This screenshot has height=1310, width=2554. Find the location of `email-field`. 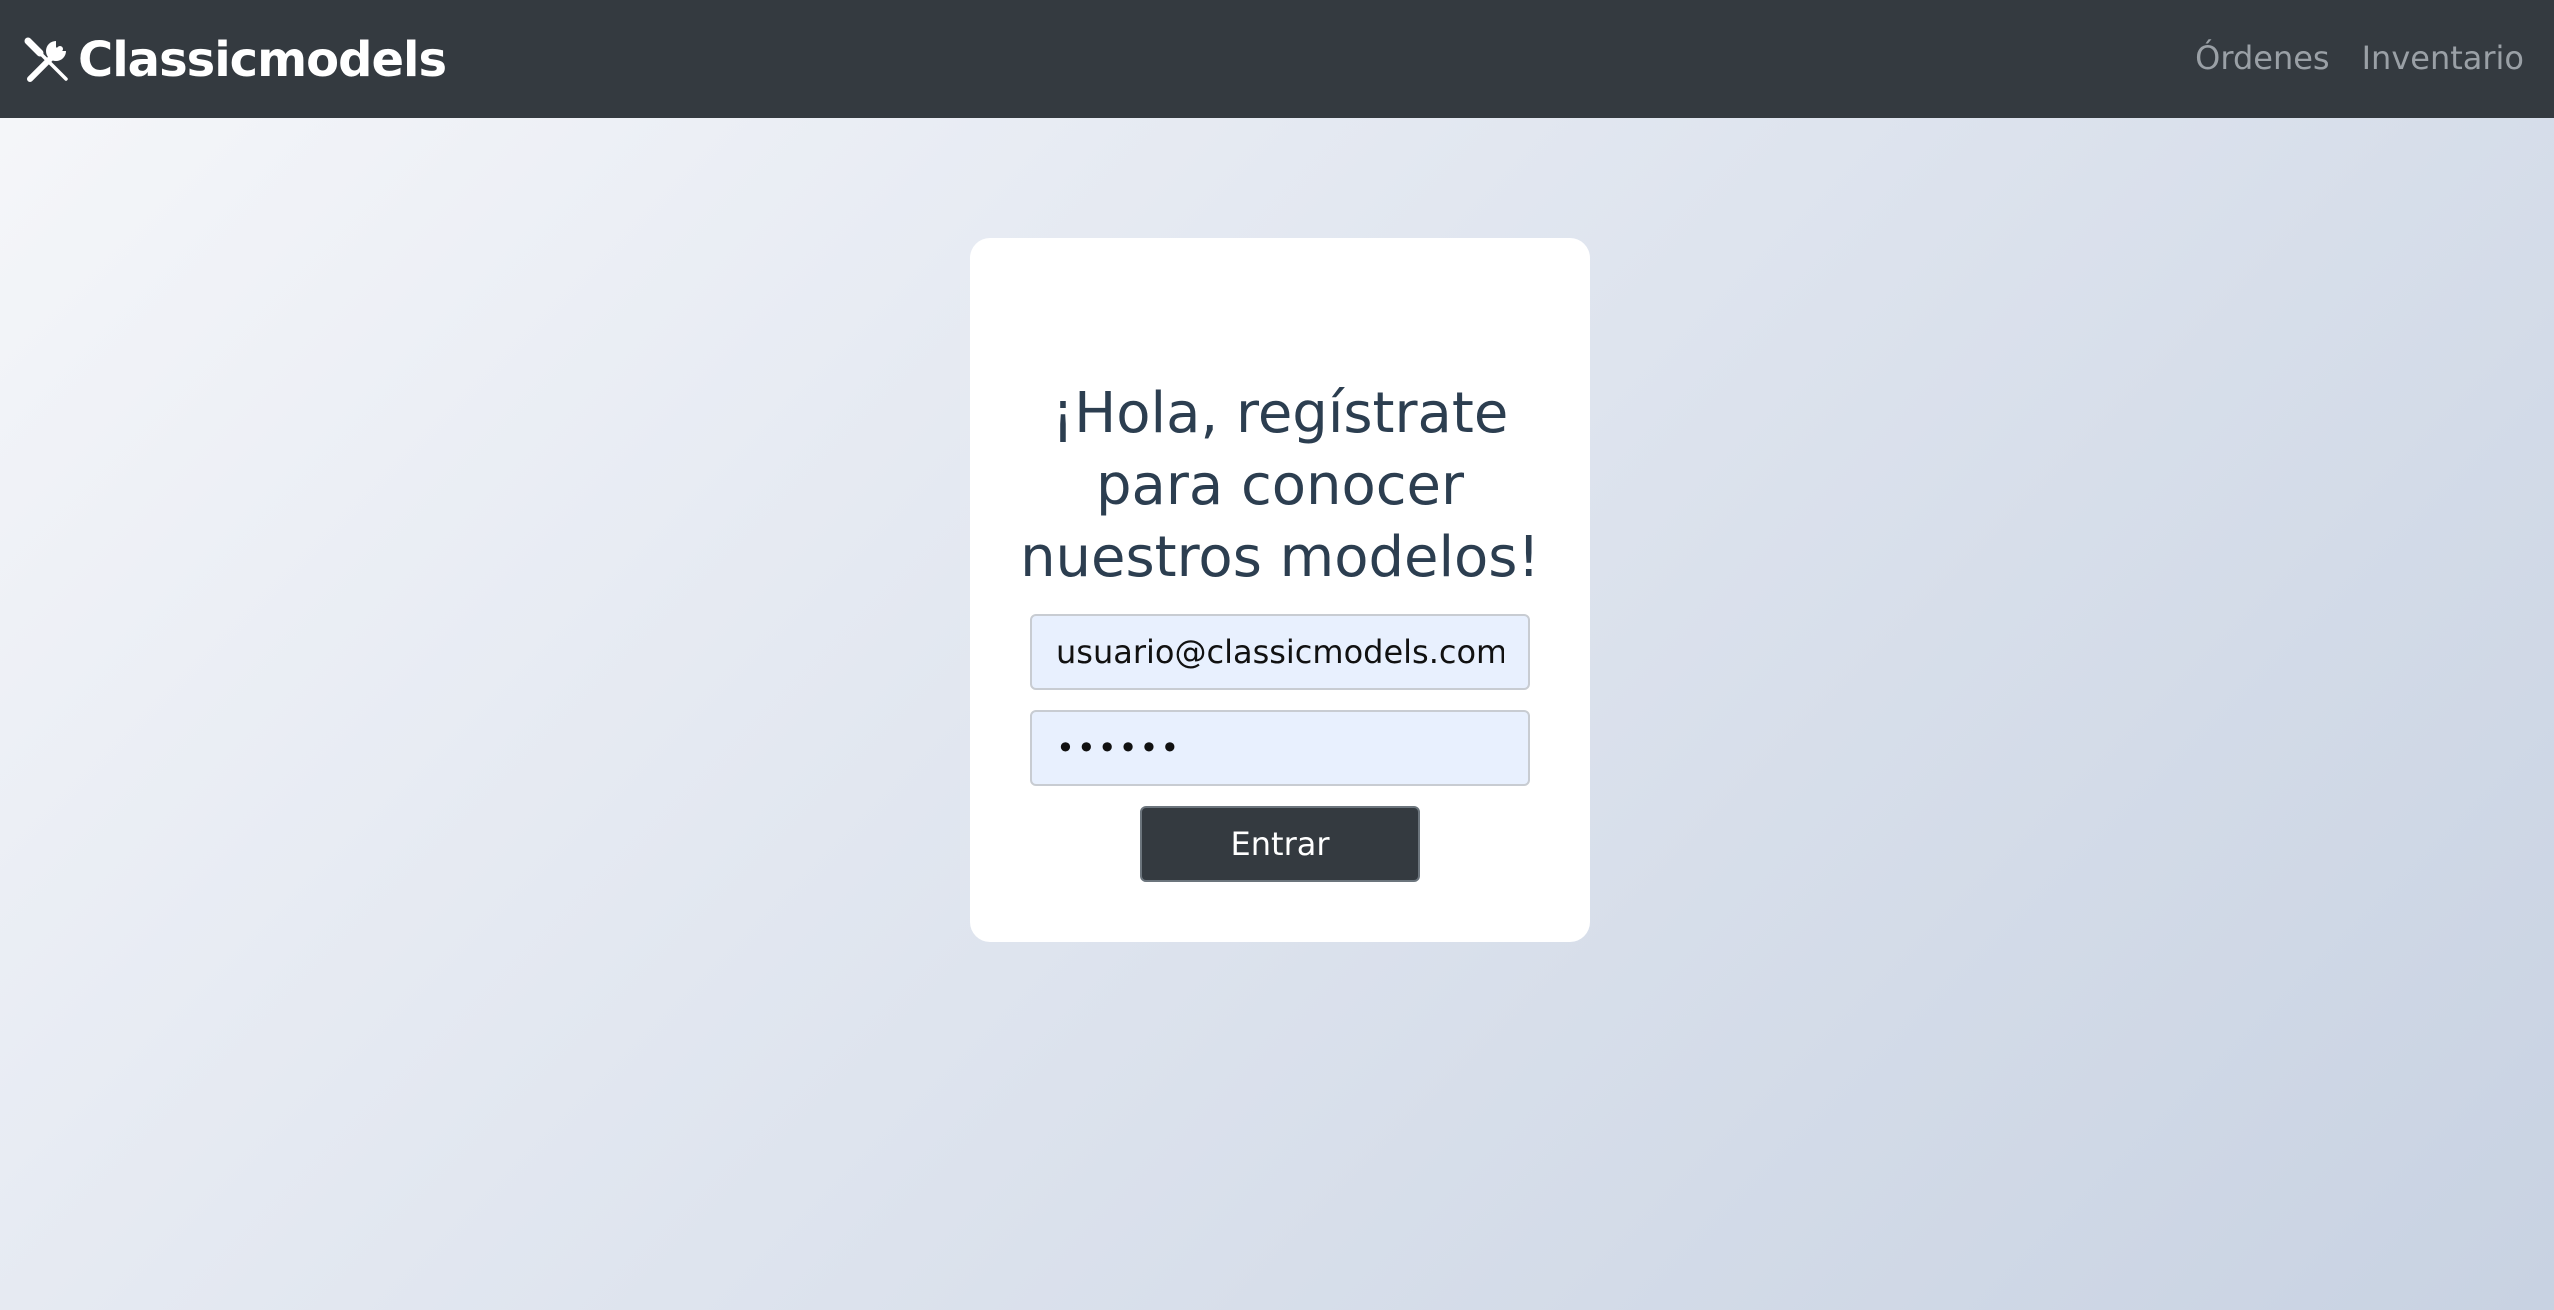

email-field is located at coordinates (1280, 652).